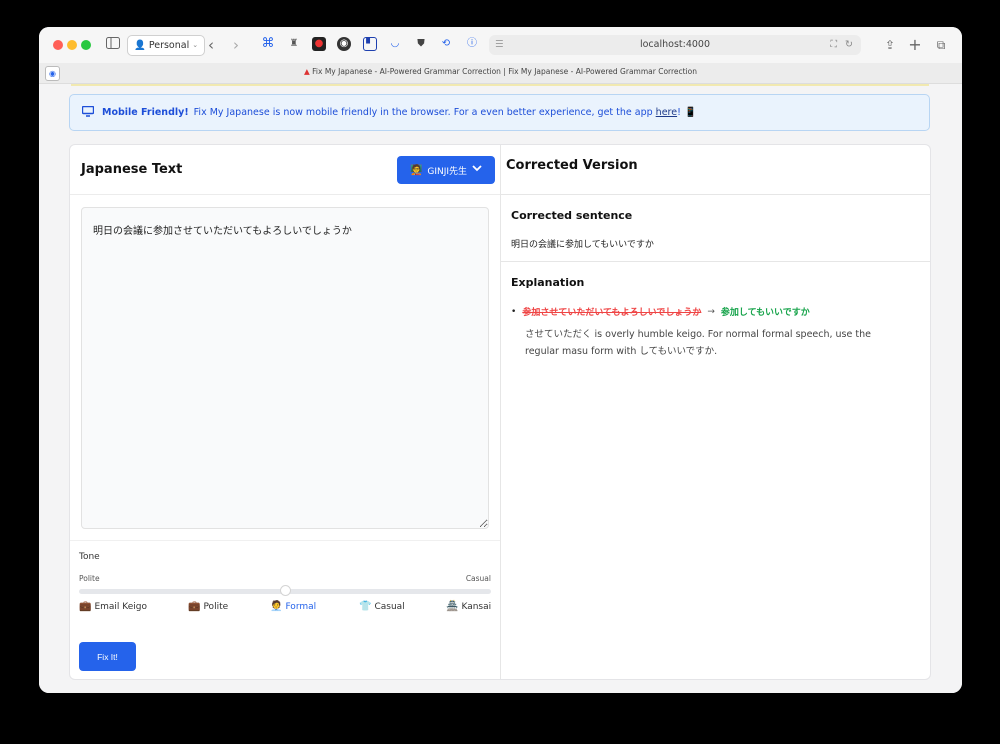  What do you see at coordinates (472, 44) in the screenshot?
I see `info-extension-icon: ⓘ` at bounding box center [472, 44].